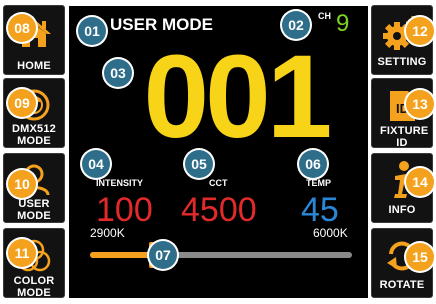 The width and height of the screenshot is (436, 304). What do you see at coordinates (324, 16) in the screenshot?
I see `channel-label: CH` at bounding box center [324, 16].